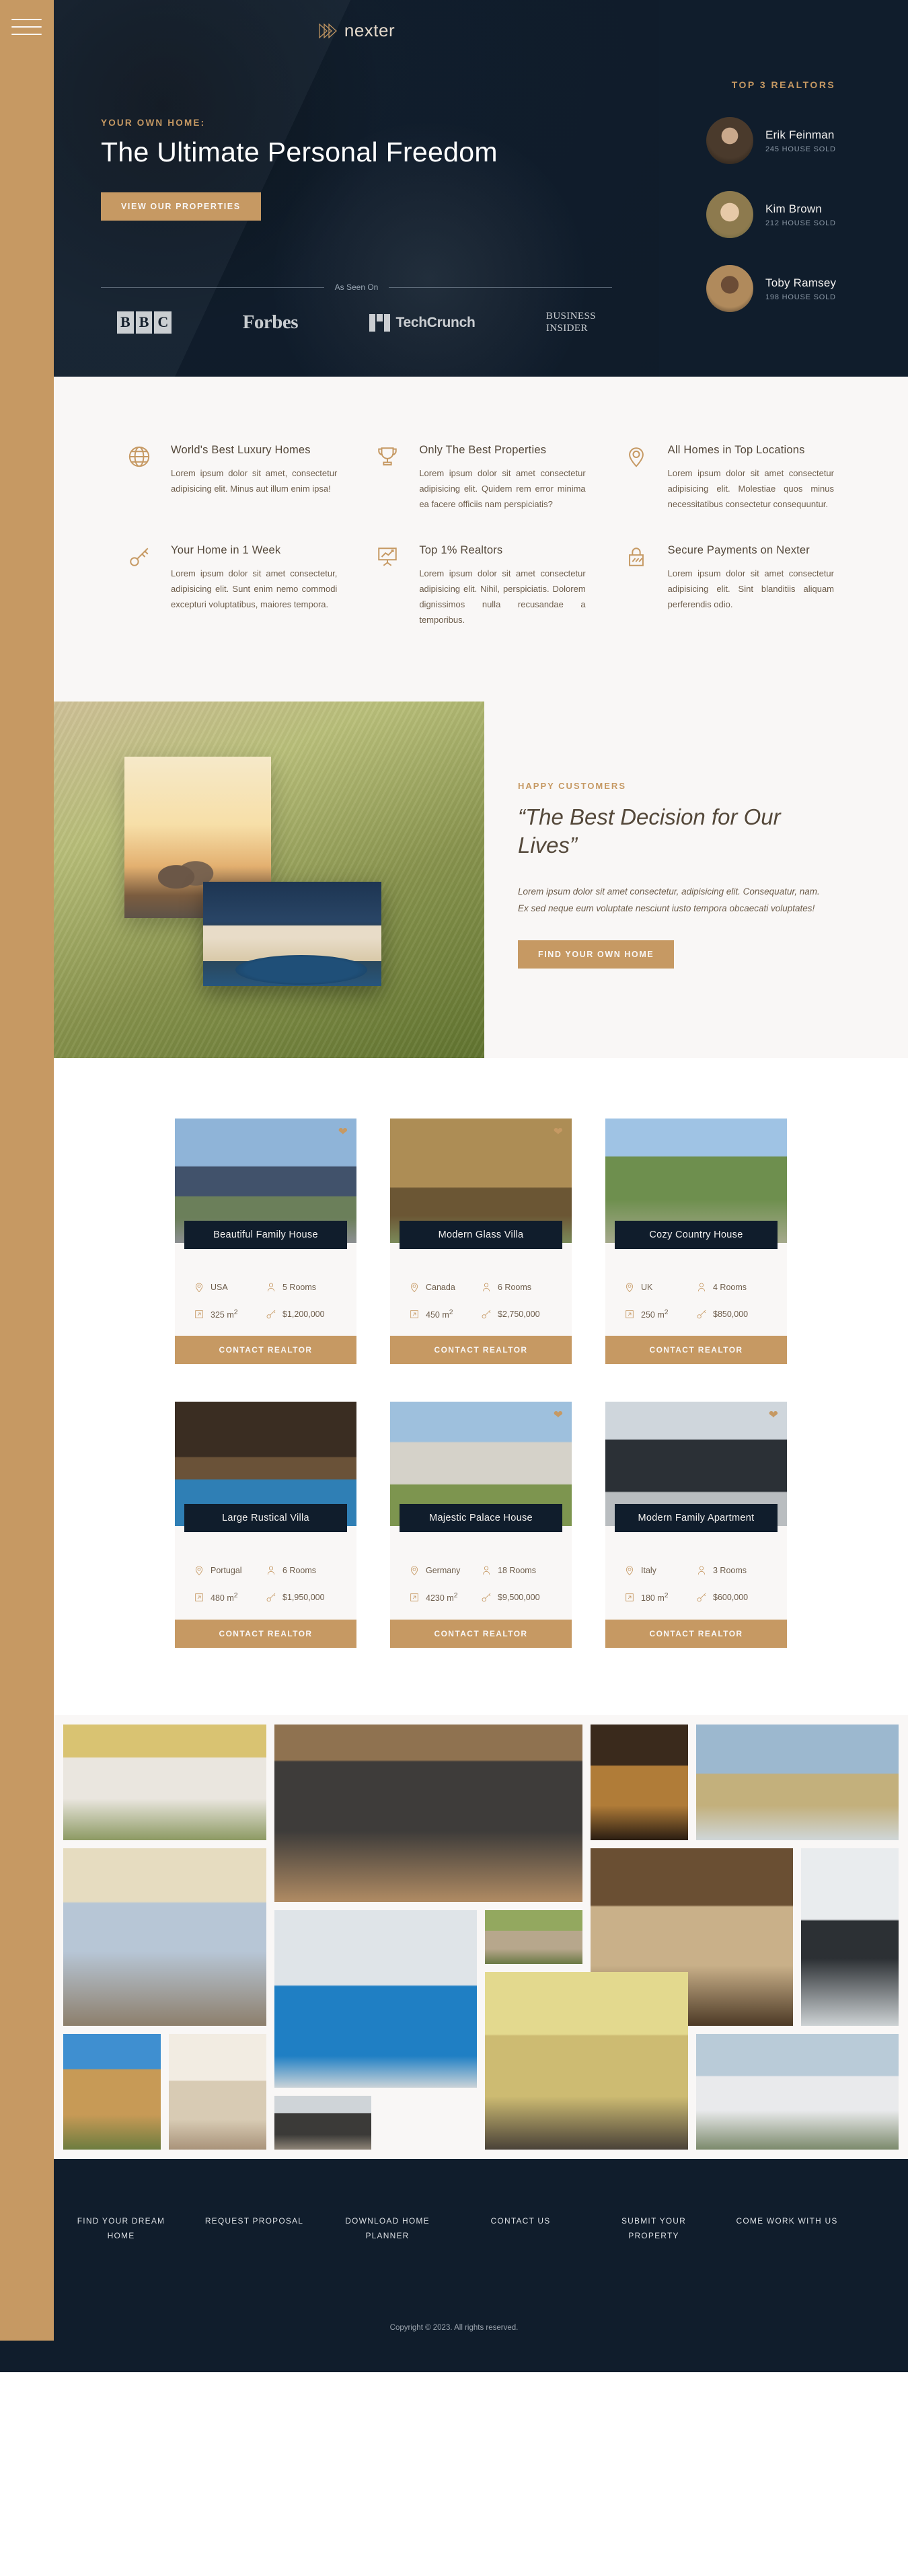 The width and height of the screenshot is (908, 2576). What do you see at coordinates (454, 2328) in the screenshot?
I see `copyright-text: Copyright © 2023. All rights reserved.` at bounding box center [454, 2328].